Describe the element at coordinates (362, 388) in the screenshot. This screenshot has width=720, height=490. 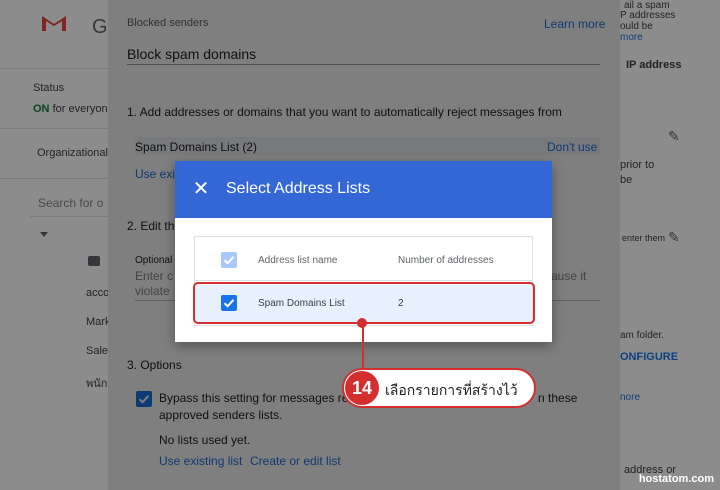
I see `step-number-badge: 14` at that location.